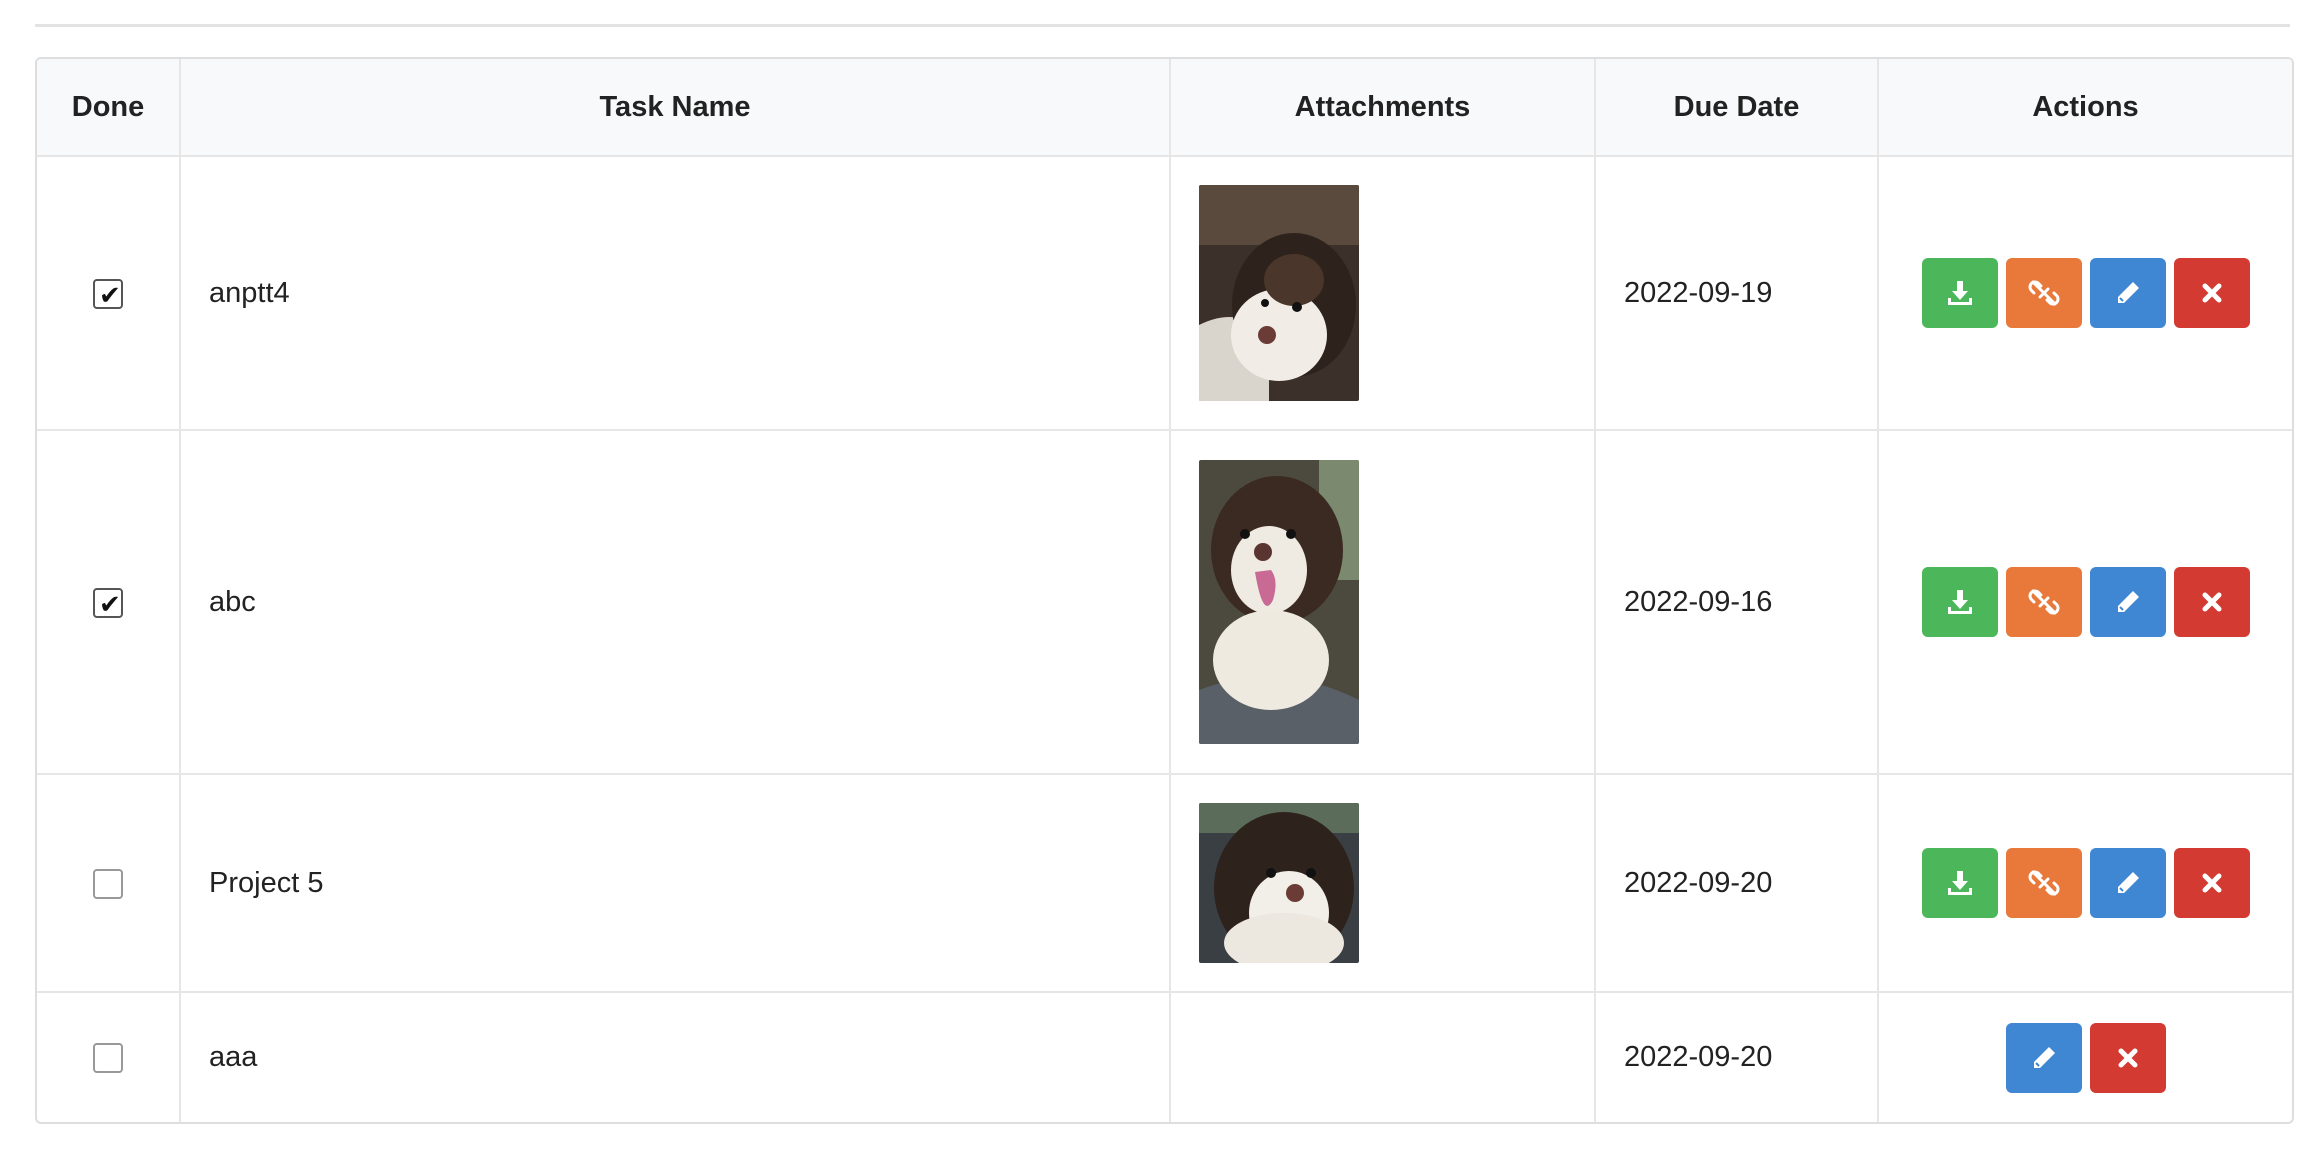  Describe the element at coordinates (1383, 1057) in the screenshot. I see `attachment-empty` at that location.